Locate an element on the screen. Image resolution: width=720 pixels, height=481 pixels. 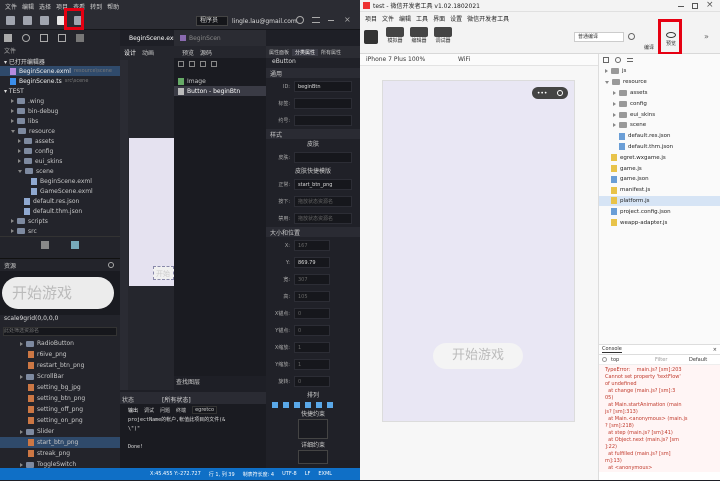
project-header: ▾ TEST is located at coordinates (60, 91).